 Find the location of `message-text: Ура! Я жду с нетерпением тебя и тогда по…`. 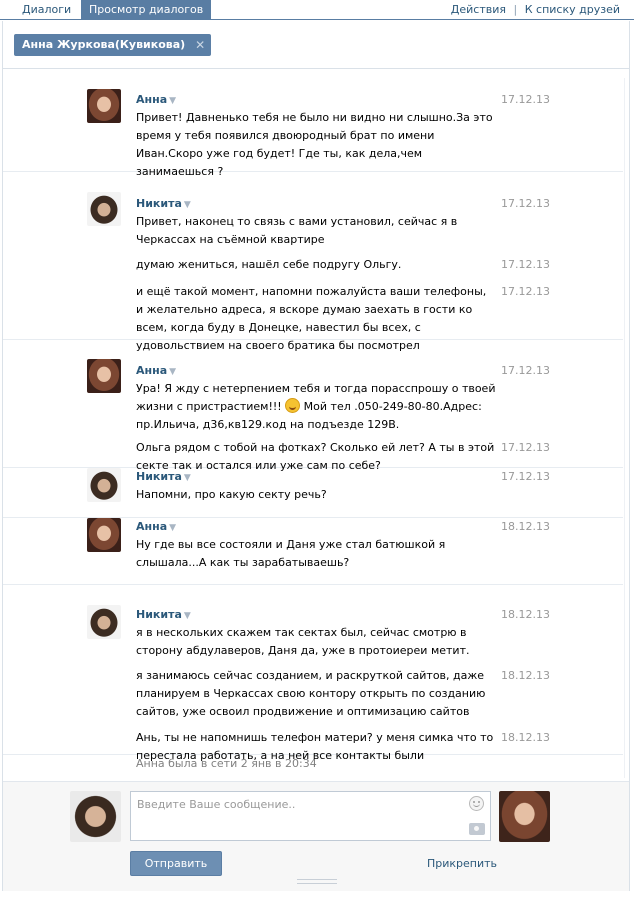

message-text: Ура! Я жду с нетерпением тебя и тогда по… is located at coordinates (316, 406).